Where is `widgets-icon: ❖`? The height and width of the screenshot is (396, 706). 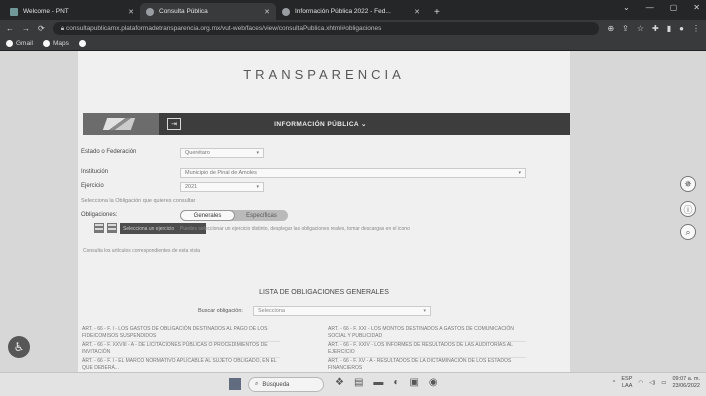 widgets-icon: ❖ is located at coordinates (339, 382).